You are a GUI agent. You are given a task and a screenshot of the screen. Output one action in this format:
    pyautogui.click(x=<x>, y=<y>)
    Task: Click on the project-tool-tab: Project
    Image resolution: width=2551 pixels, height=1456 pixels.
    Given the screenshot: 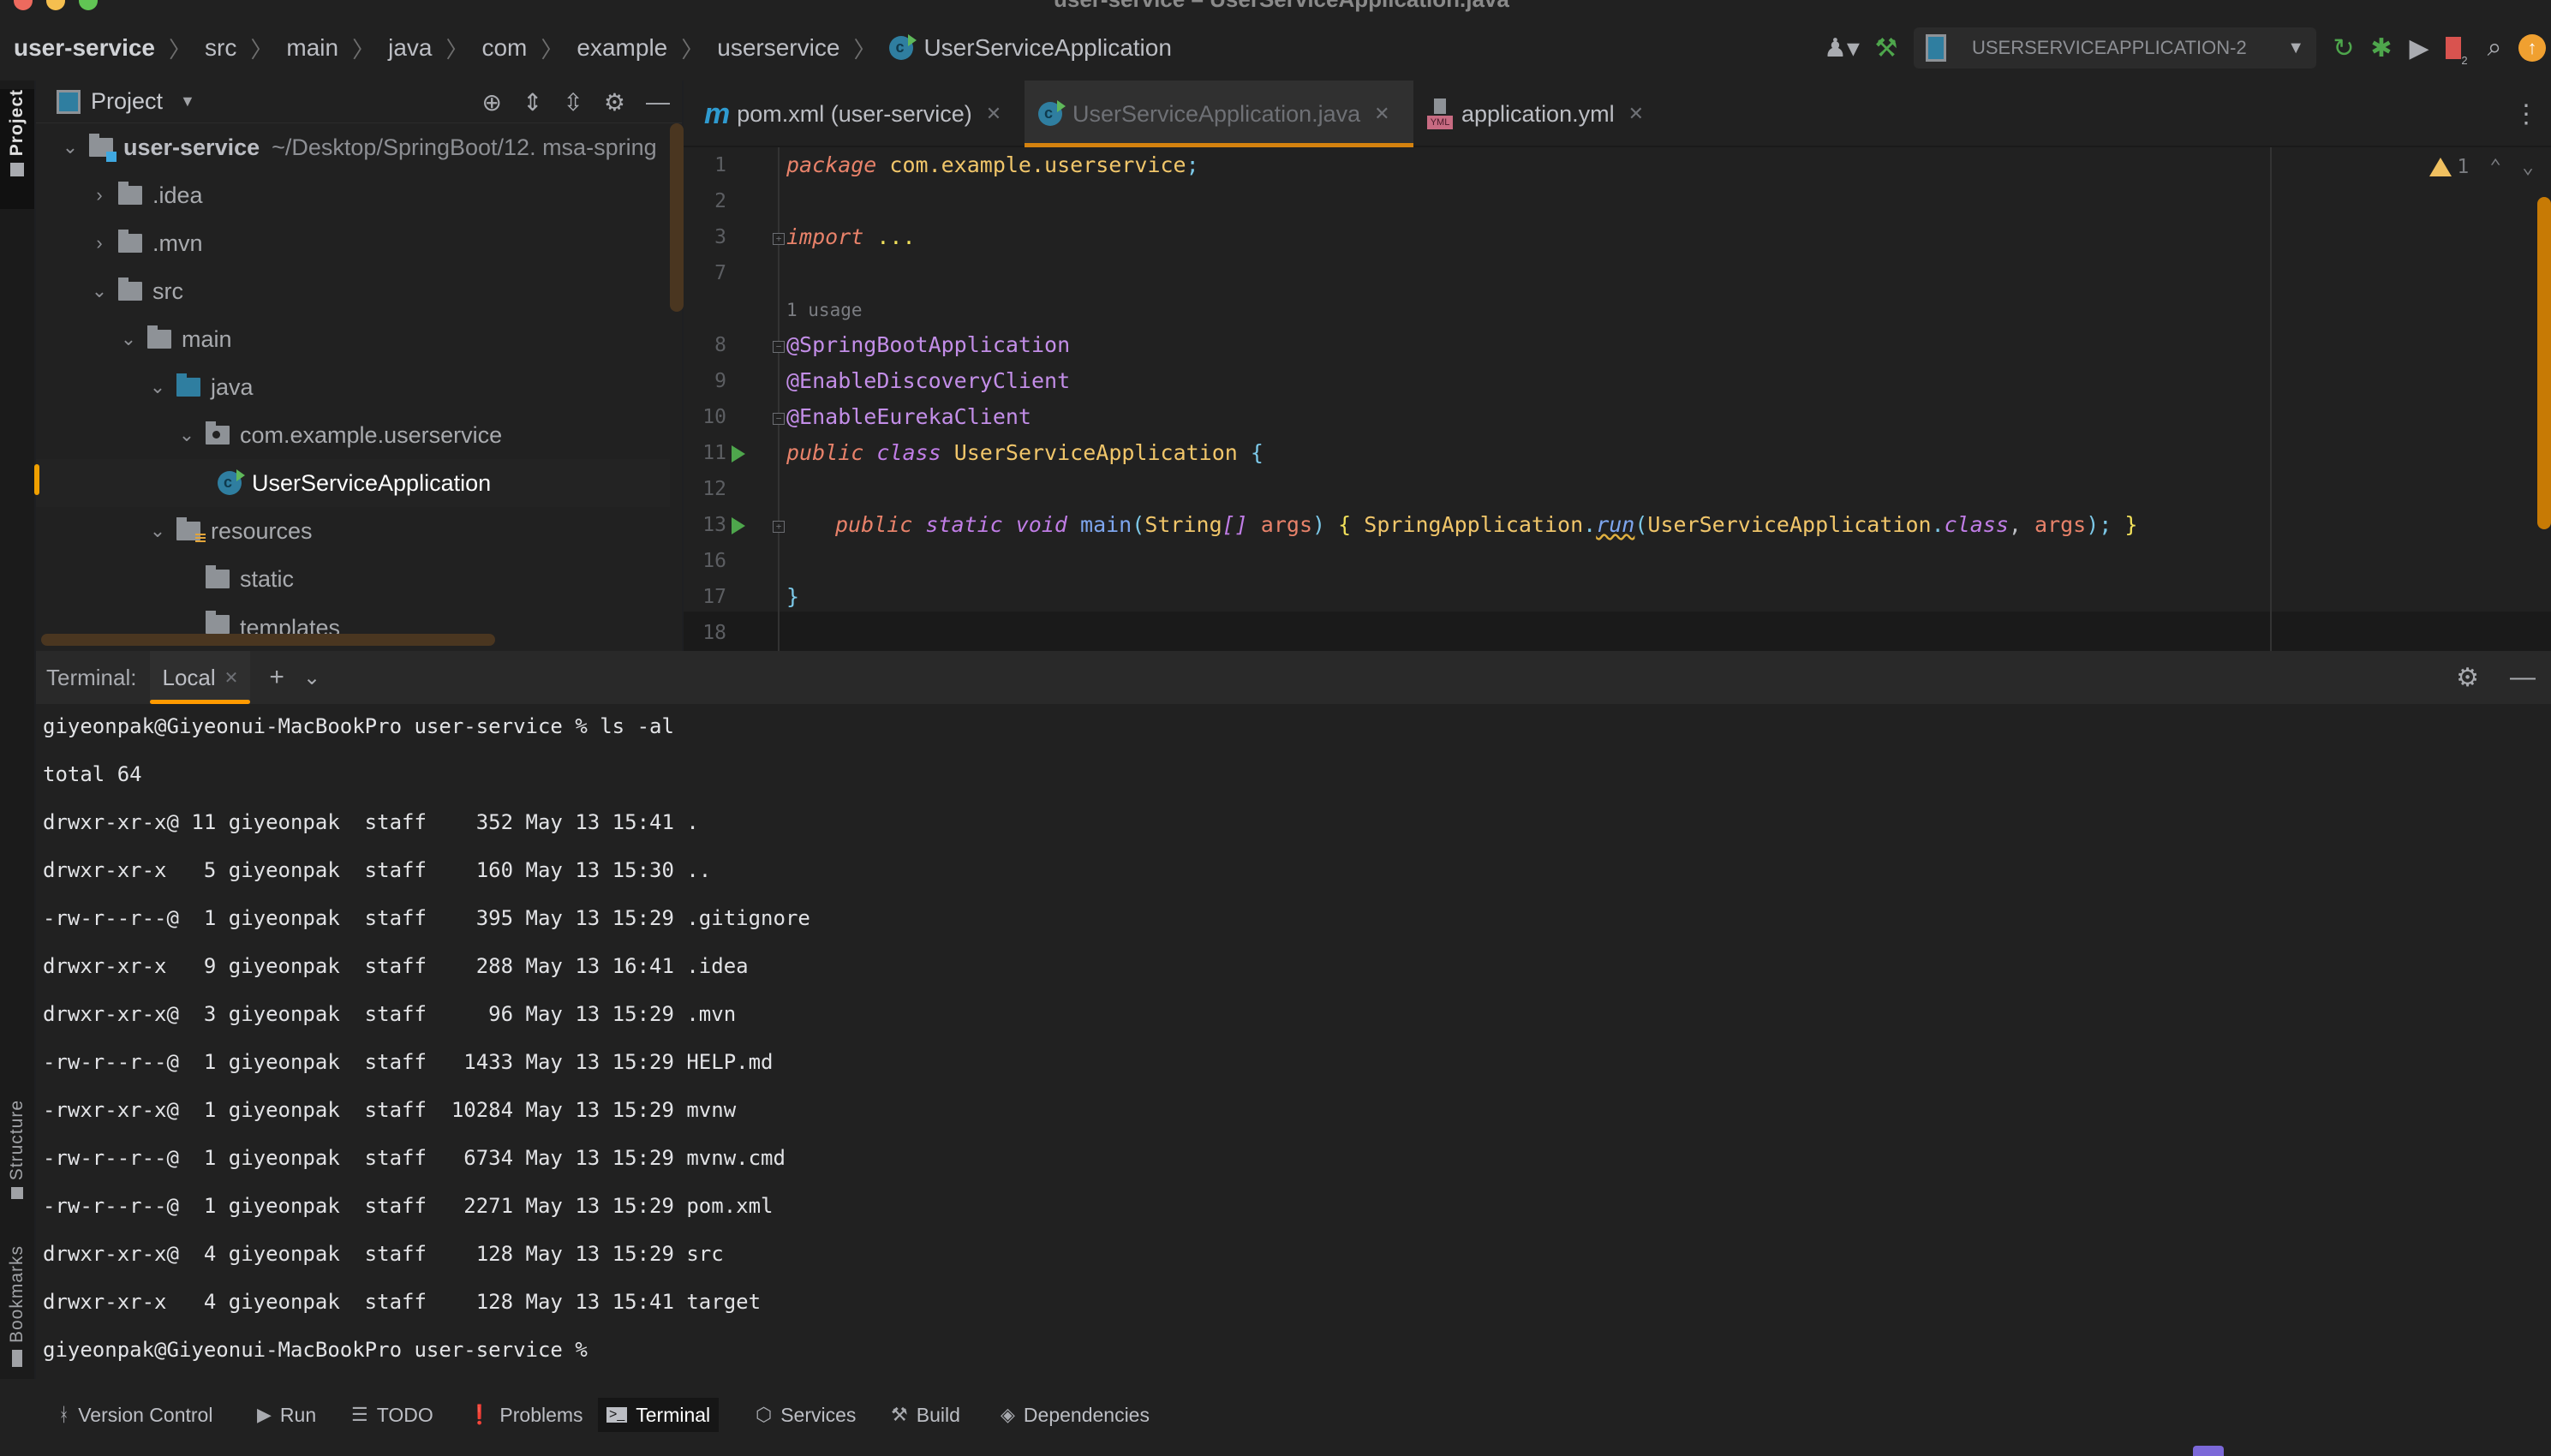 What is the action you would take?
    pyautogui.click(x=17, y=149)
    